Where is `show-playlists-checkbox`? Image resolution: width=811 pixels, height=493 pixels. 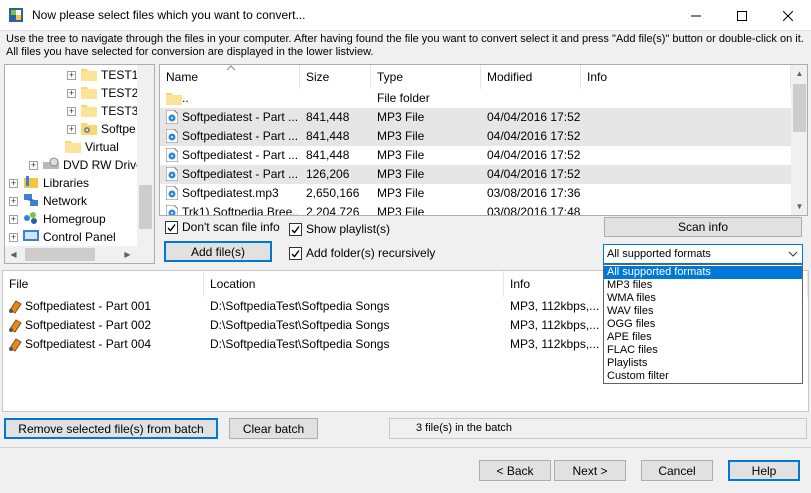 show-playlists-checkbox is located at coordinates (295, 229).